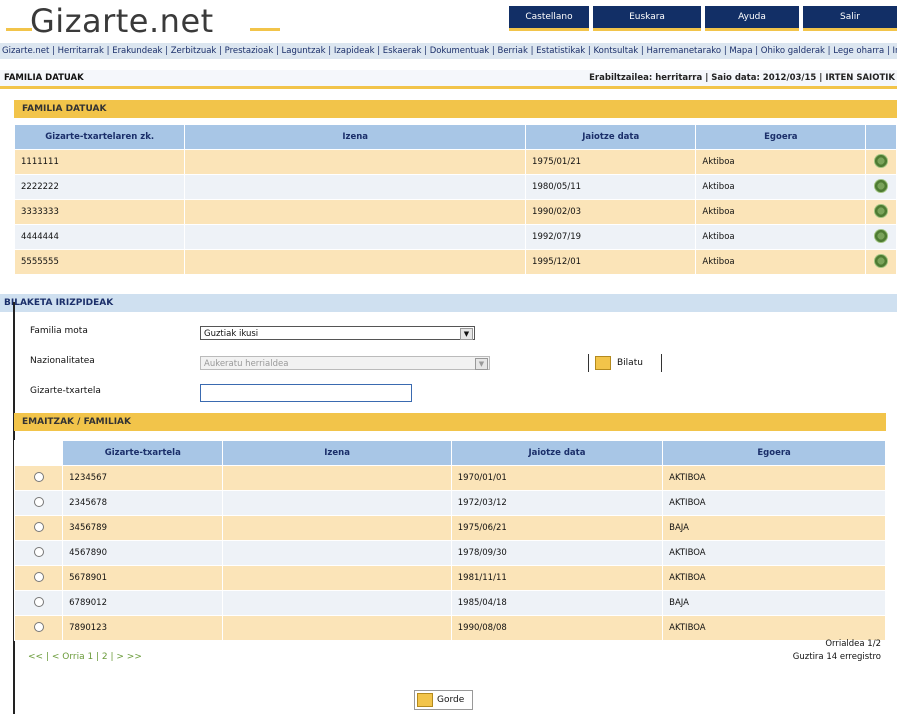 This screenshot has height=714, width=897. I want to click on results-section-title: EMAITZAK / FAMILIAK, so click(450, 422).